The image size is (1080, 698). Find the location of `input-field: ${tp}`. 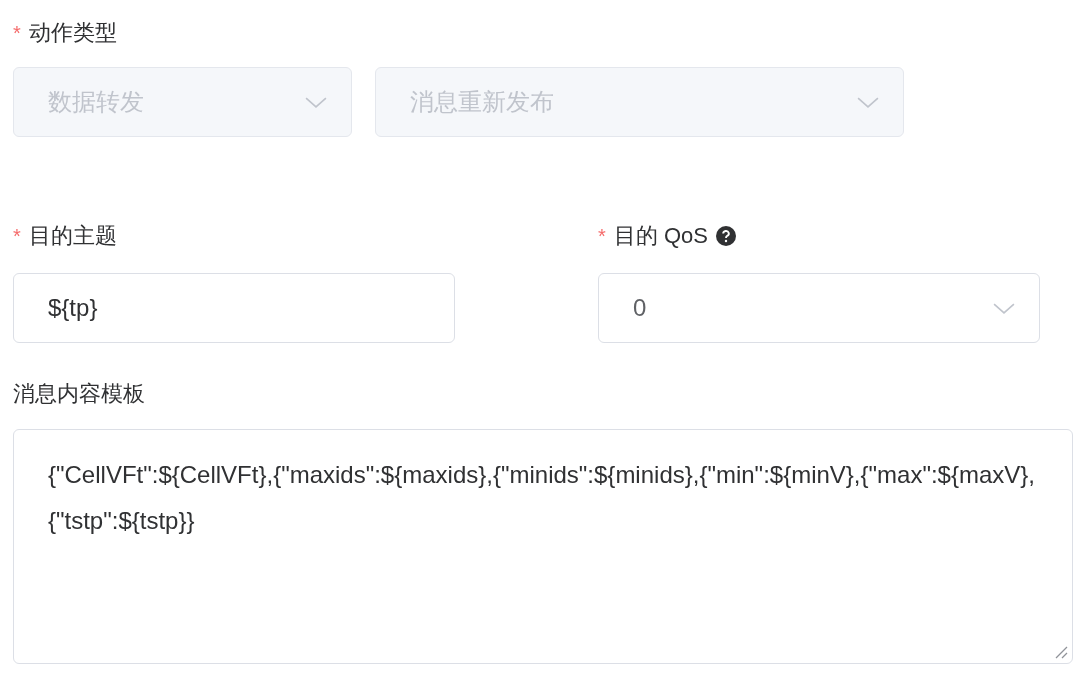

input-field: ${tp} is located at coordinates (234, 308).